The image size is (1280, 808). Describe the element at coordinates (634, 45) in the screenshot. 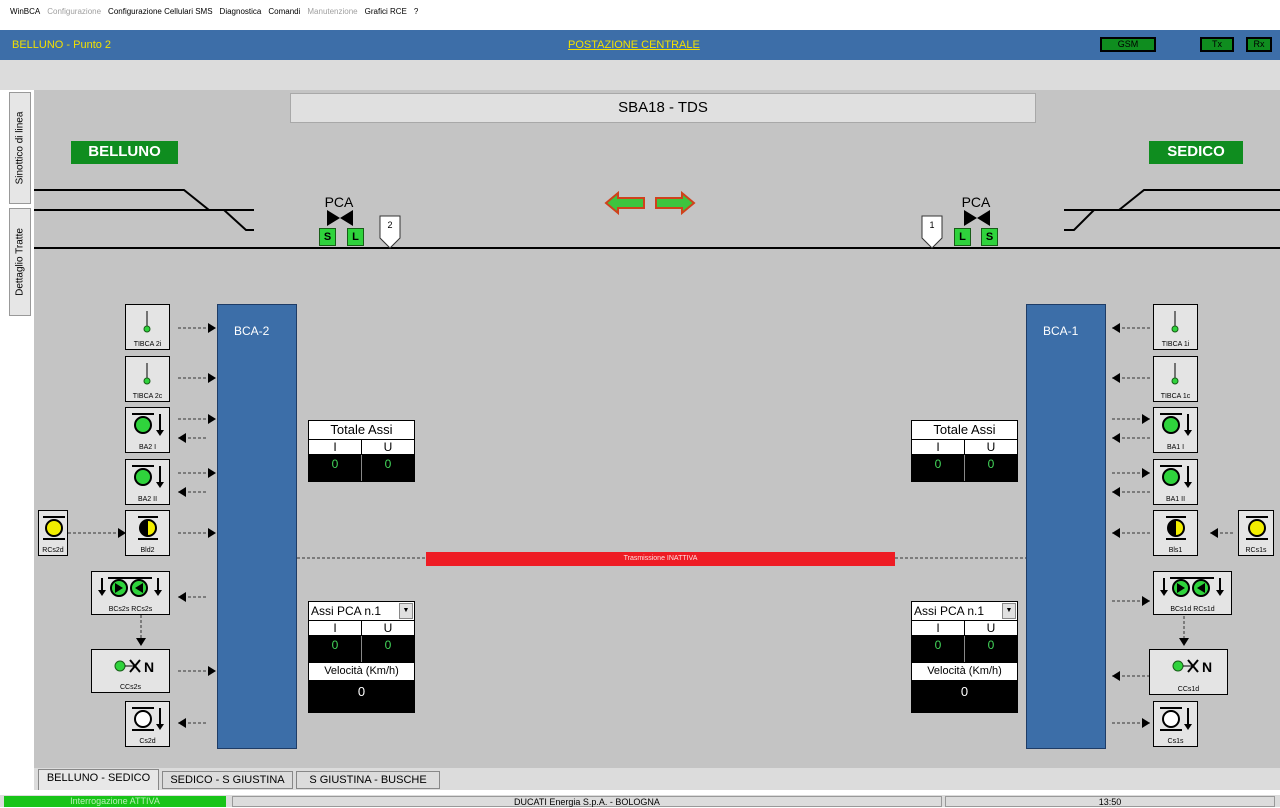

I see `page-title: POSTAZIONE CENTRALE` at that location.